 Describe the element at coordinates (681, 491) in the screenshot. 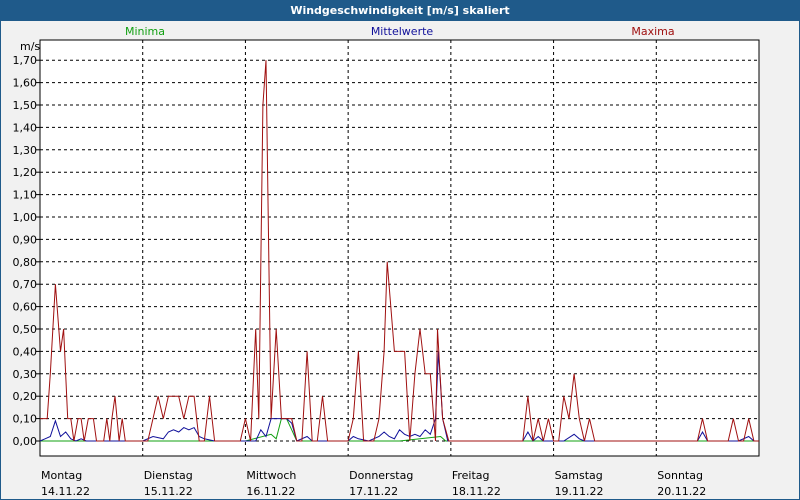

I see `x-tick-date: 20.11.22` at that location.